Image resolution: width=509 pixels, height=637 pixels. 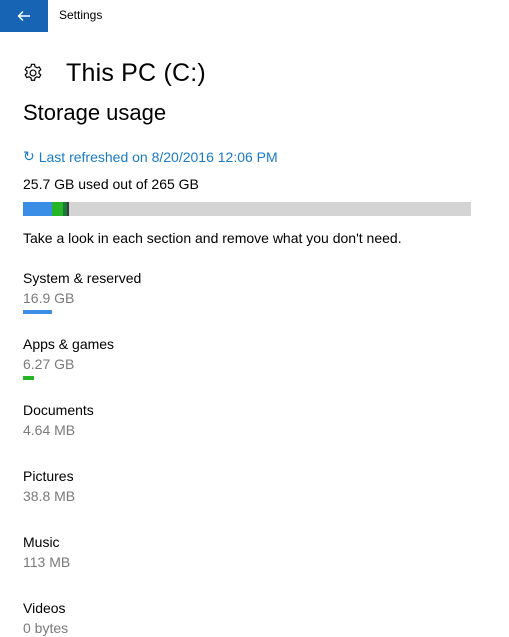 What do you see at coordinates (253, 291) in the screenshot?
I see `category-system-reserved: System & reserved 16.9 GB` at bounding box center [253, 291].